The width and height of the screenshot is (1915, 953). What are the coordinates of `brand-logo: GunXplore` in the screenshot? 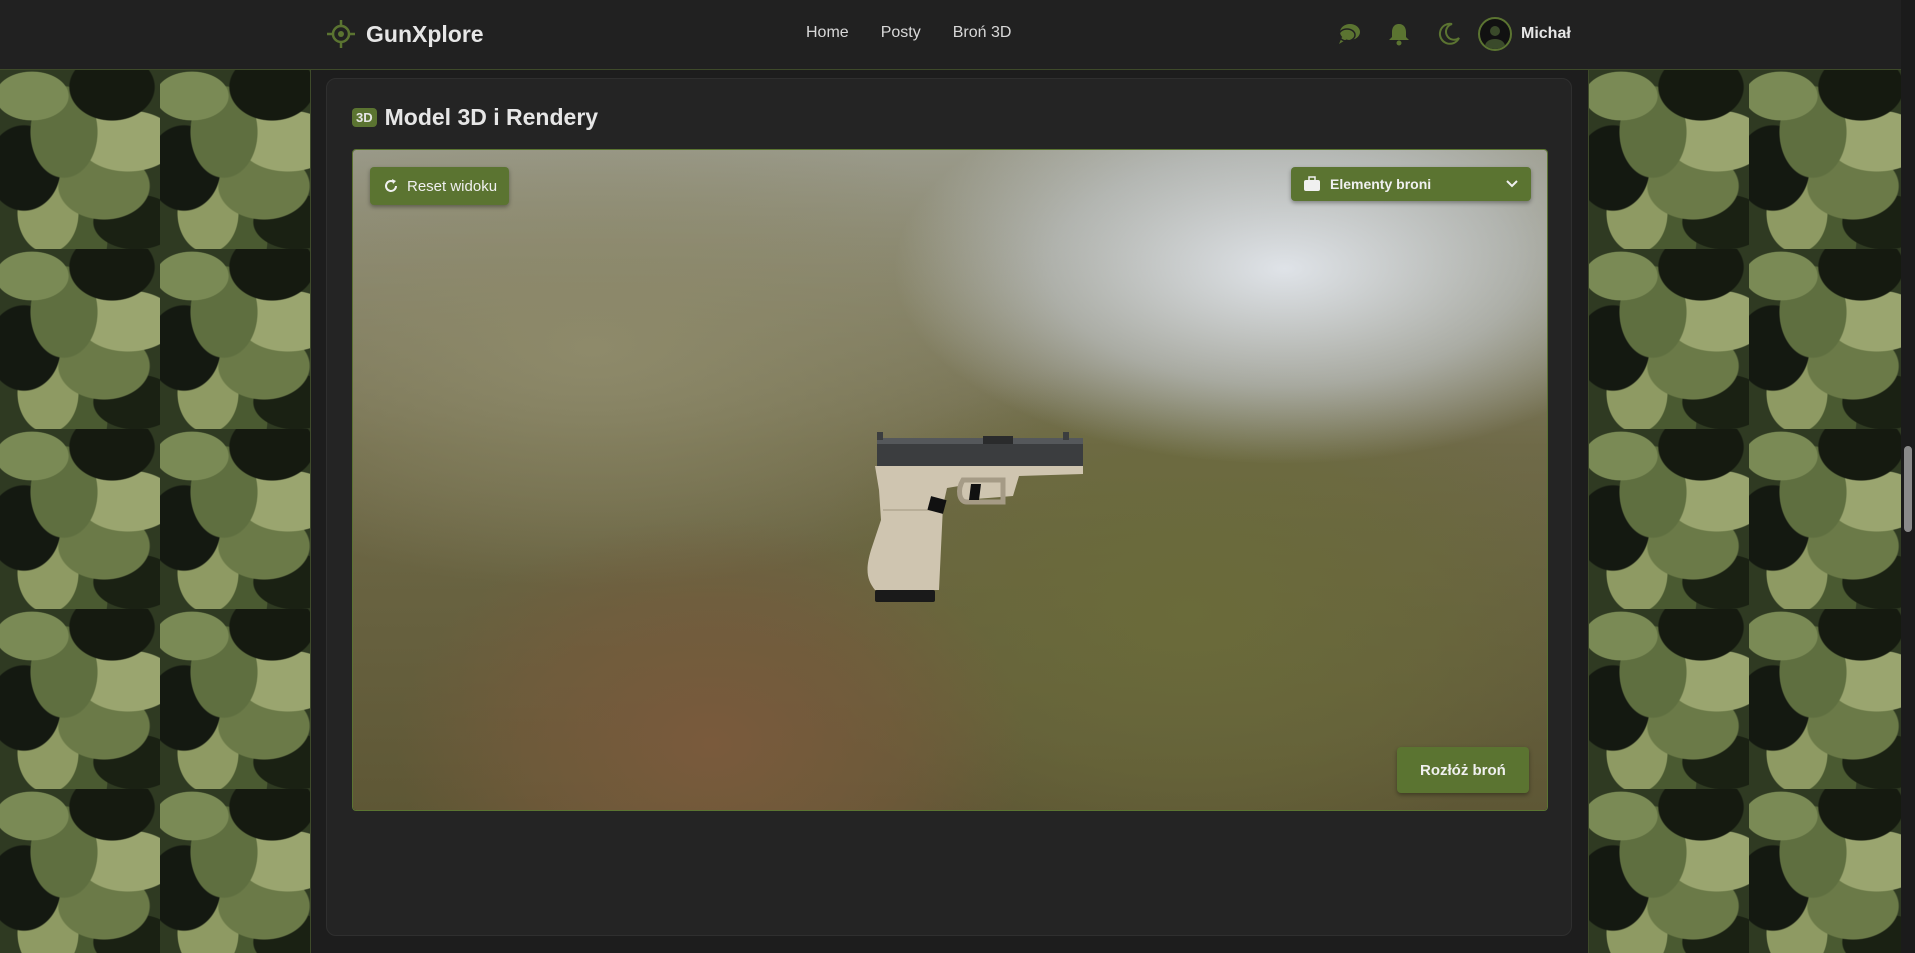 It's located at (405, 34).